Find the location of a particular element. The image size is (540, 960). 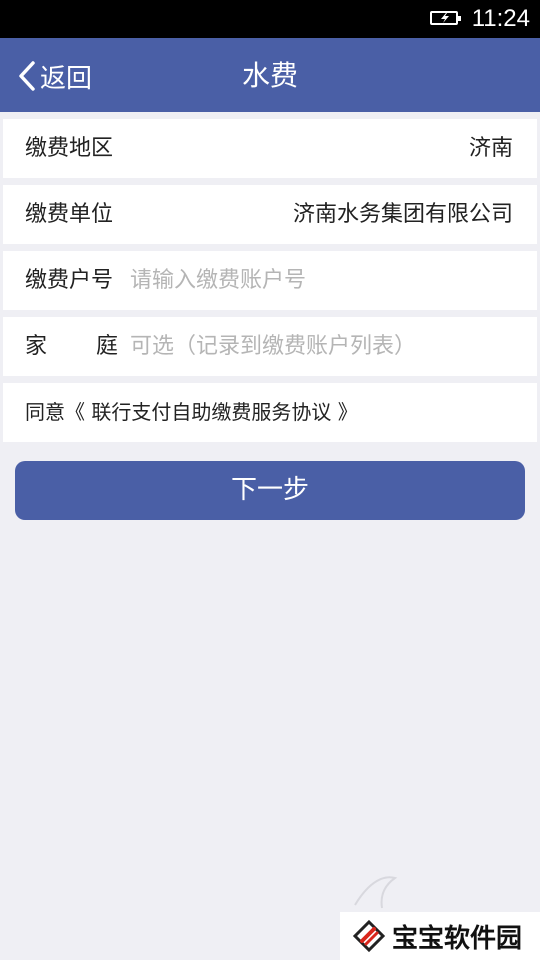

unit-row: 缴费单位 济南水务集团有限公司 is located at coordinates (270, 214).